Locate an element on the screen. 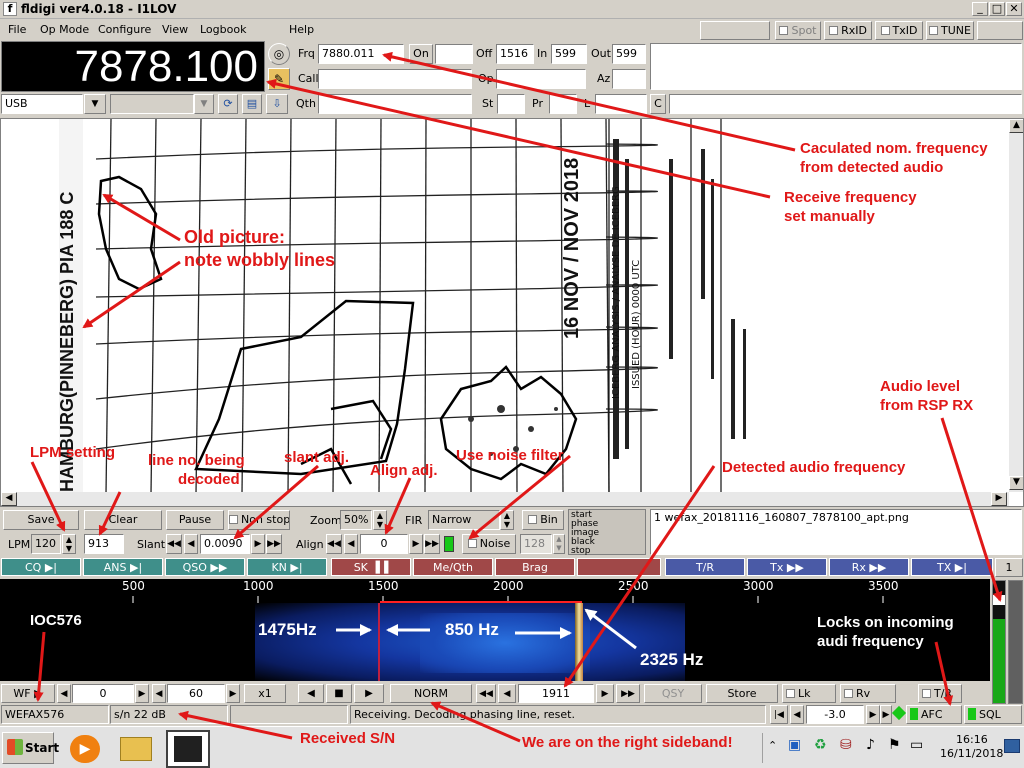 The height and width of the screenshot is (768, 1024). locator-field is located at coordinates (621, 104).